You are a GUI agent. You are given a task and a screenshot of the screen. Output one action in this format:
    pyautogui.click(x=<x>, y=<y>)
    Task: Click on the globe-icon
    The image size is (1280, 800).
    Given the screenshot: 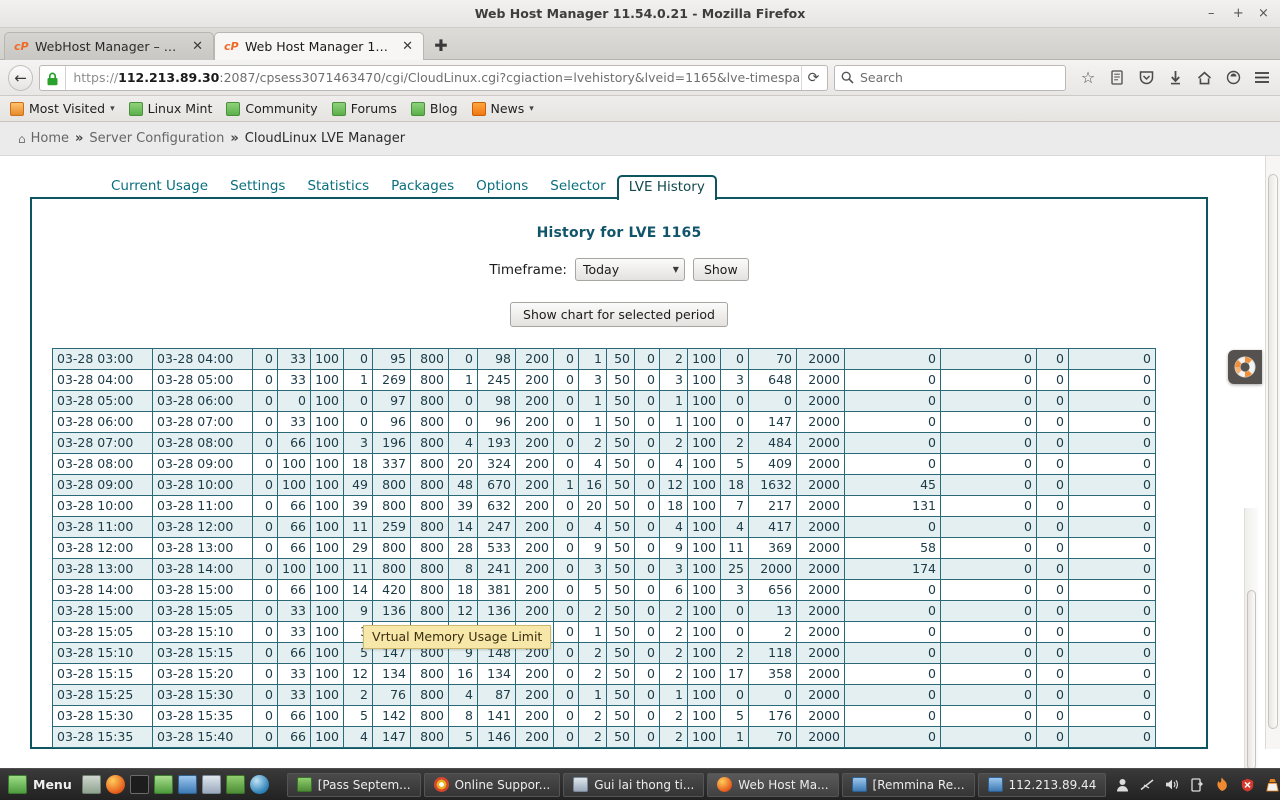 What is the action you would take?
    pyautogui.click(x=259, y=784)
    